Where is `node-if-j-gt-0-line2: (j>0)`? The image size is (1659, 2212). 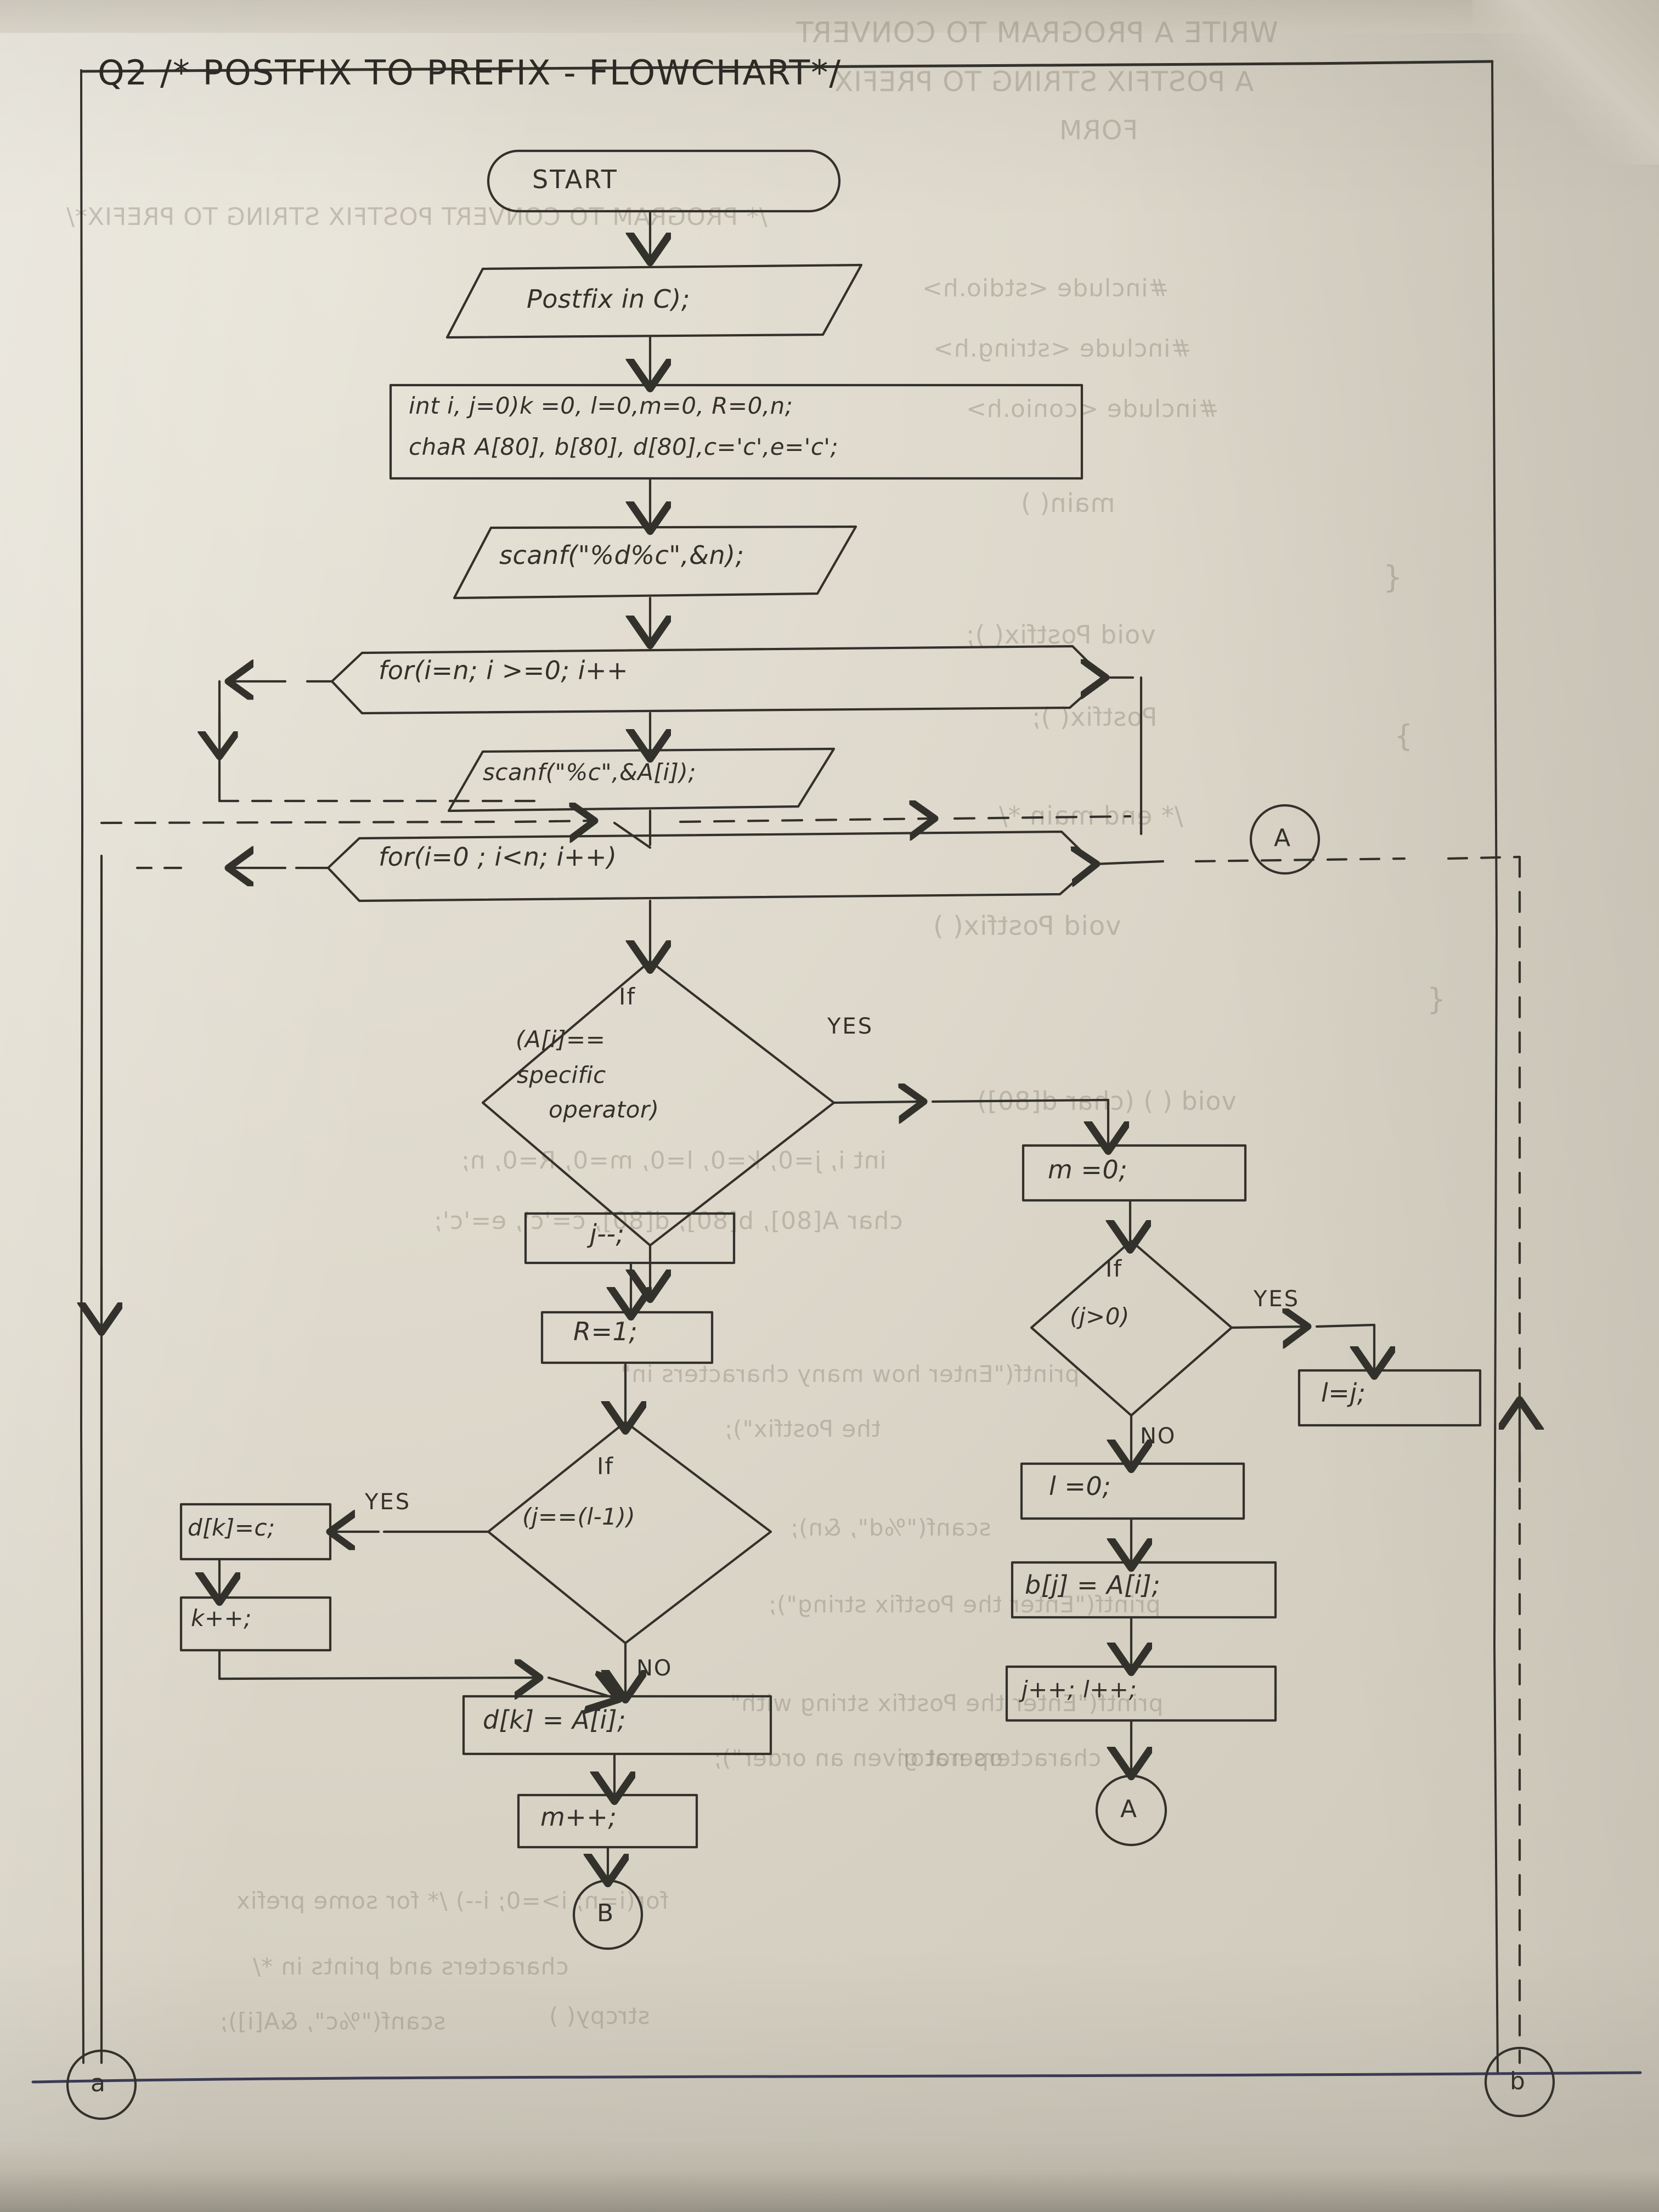 node-if-j-gt-0-line2: (j>0) is located at coordinates (1100, 1317).